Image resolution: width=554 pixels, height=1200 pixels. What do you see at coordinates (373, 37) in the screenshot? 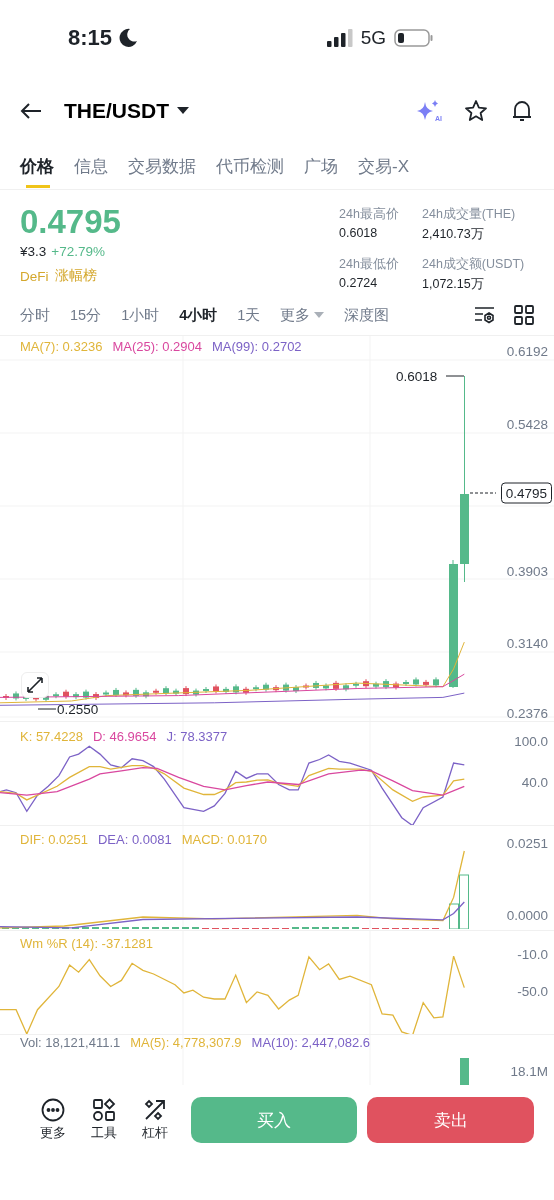
I see `network-label: 5G` at bounding box center [373, 37].